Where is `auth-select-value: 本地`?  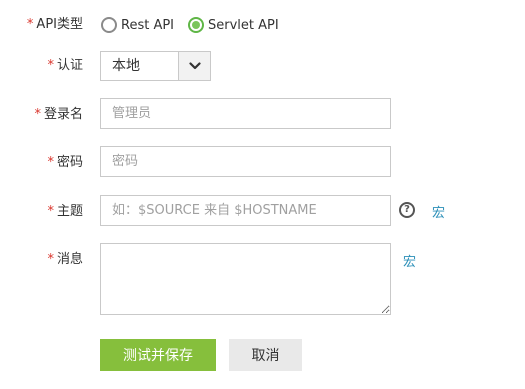
auth-select-value: 本地 is located at coordinates (139, 66).